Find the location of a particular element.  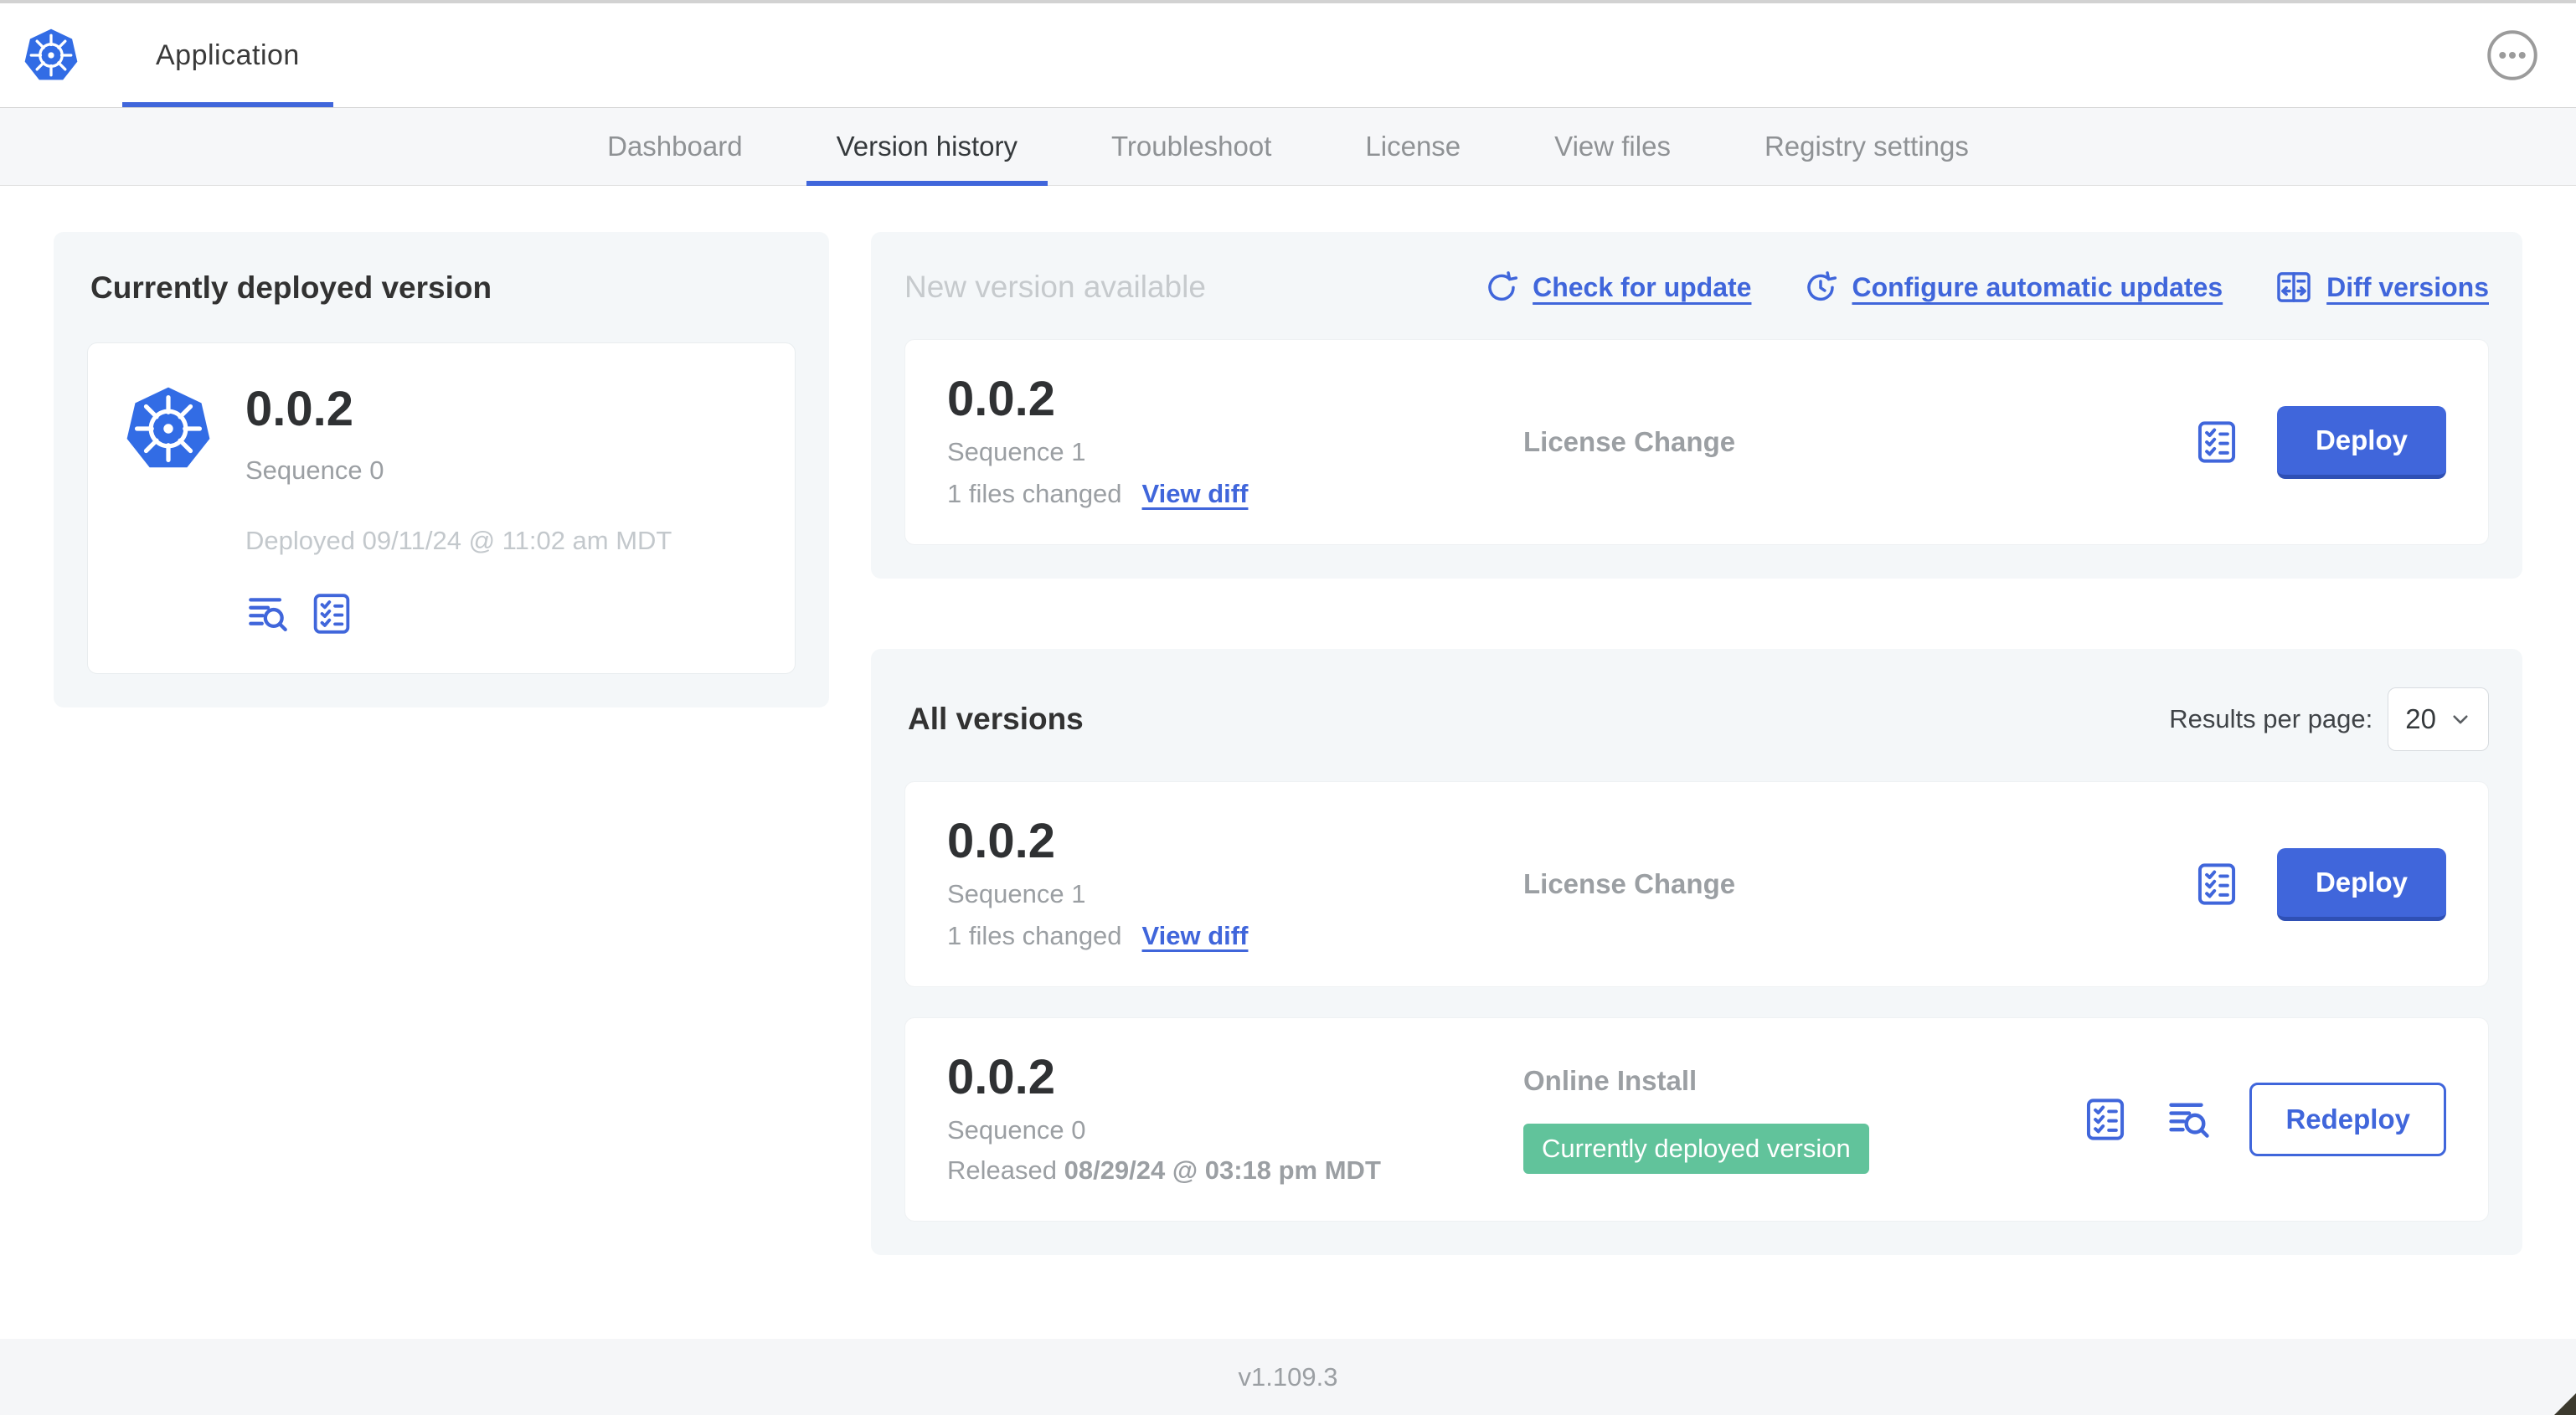

tab-license: License is located at coordinates (1413, 146).